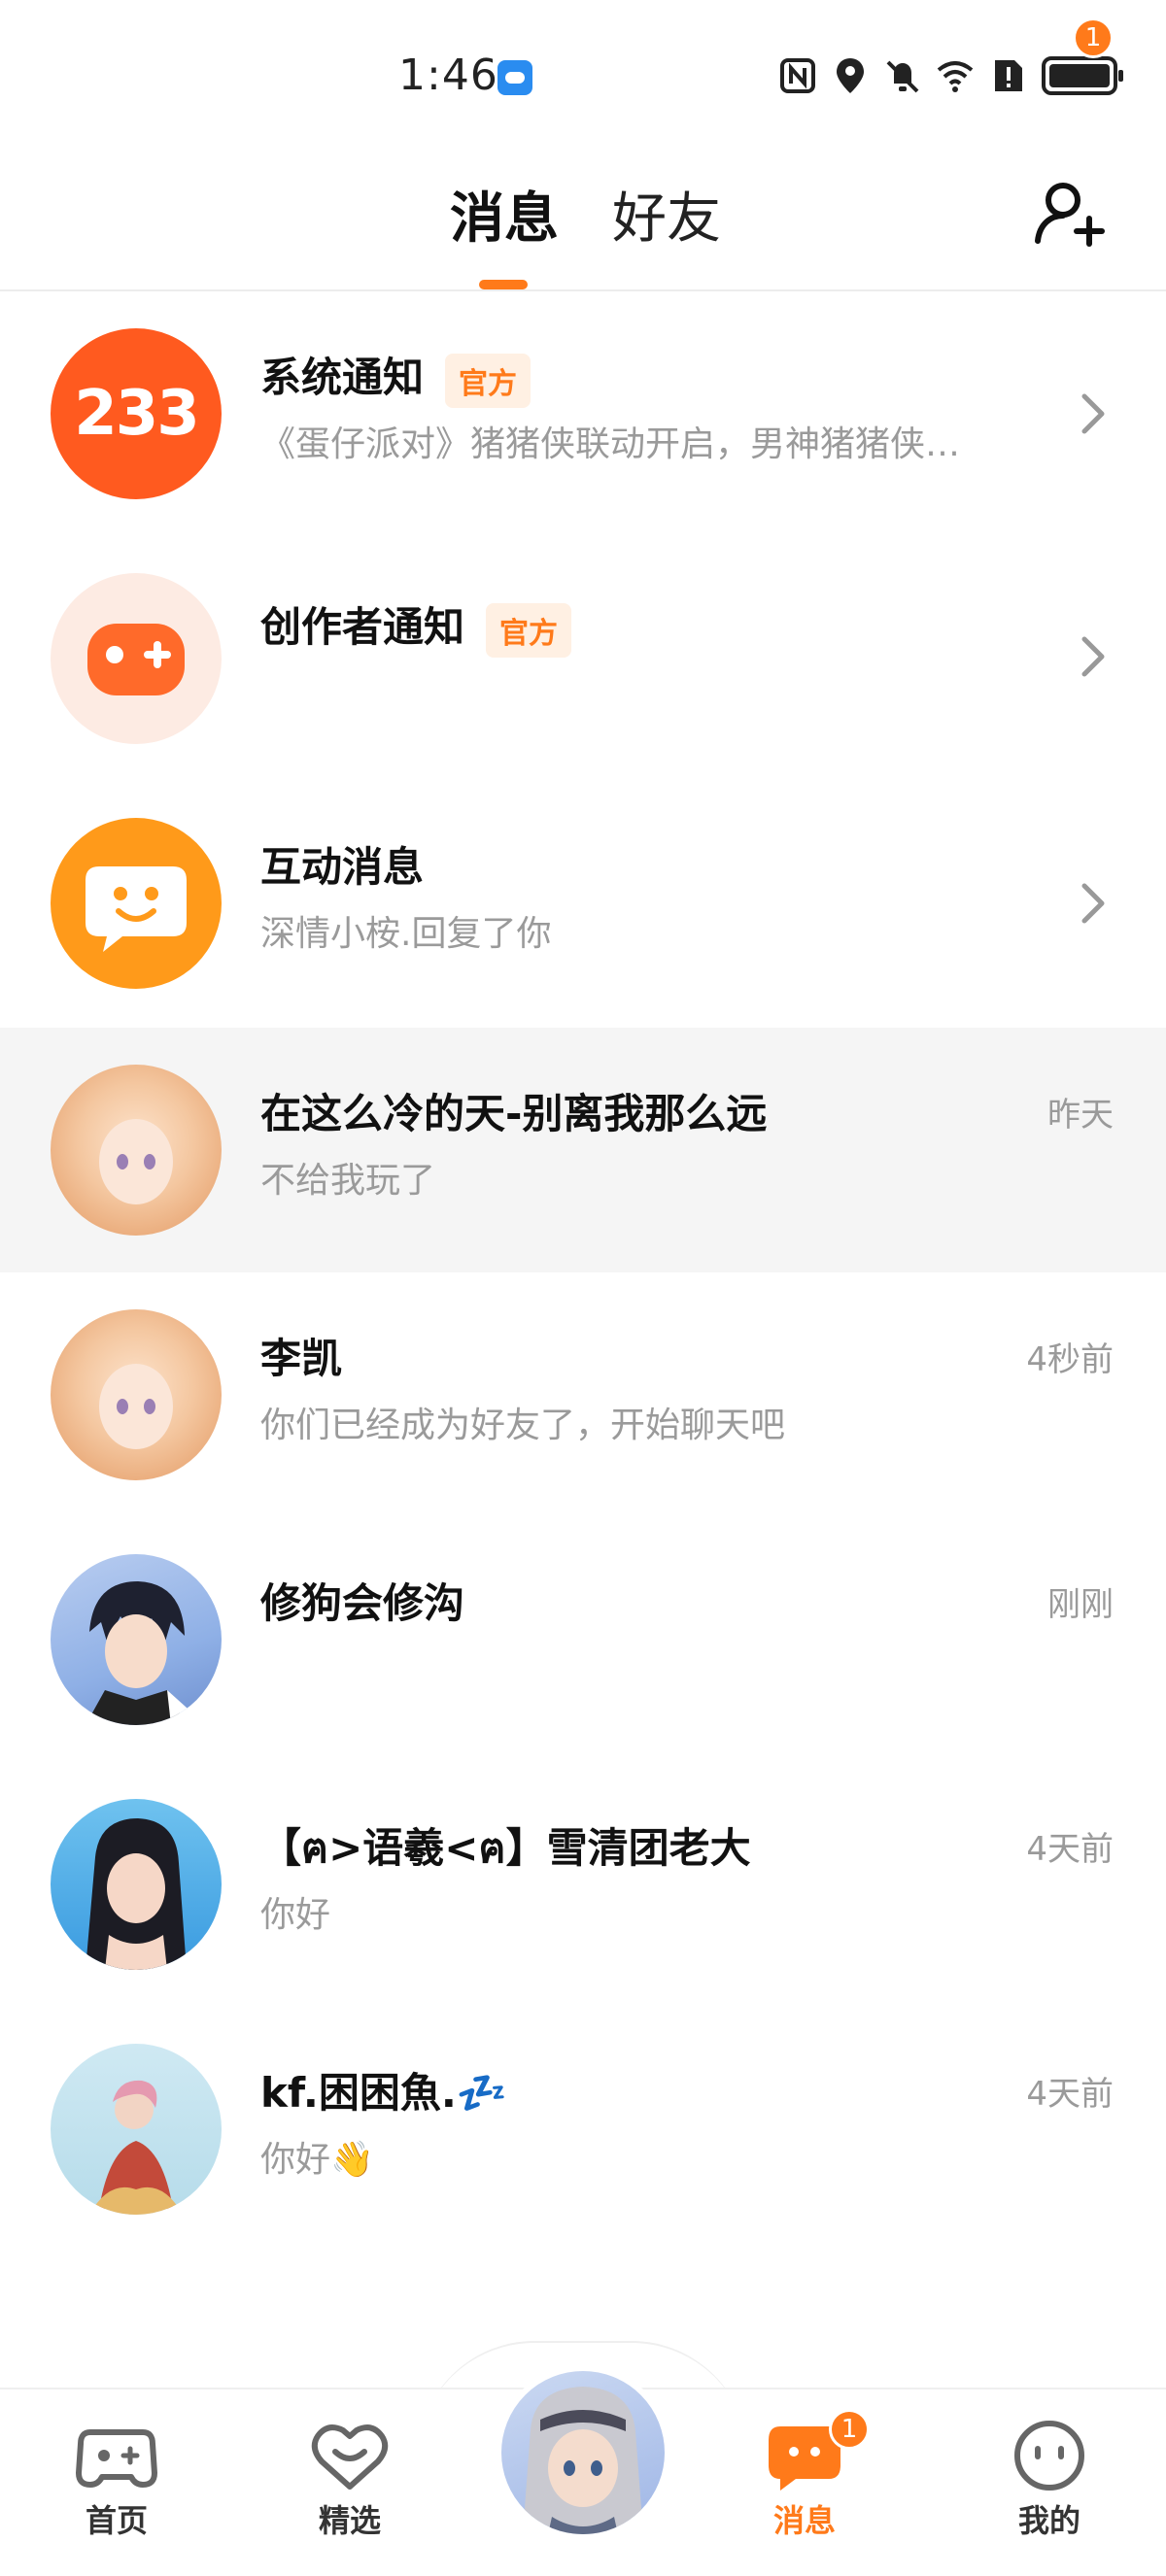 The width and height of the screenshot is (1166, 2576). I want to click on message-name: 李凯, so click(301, 1358).